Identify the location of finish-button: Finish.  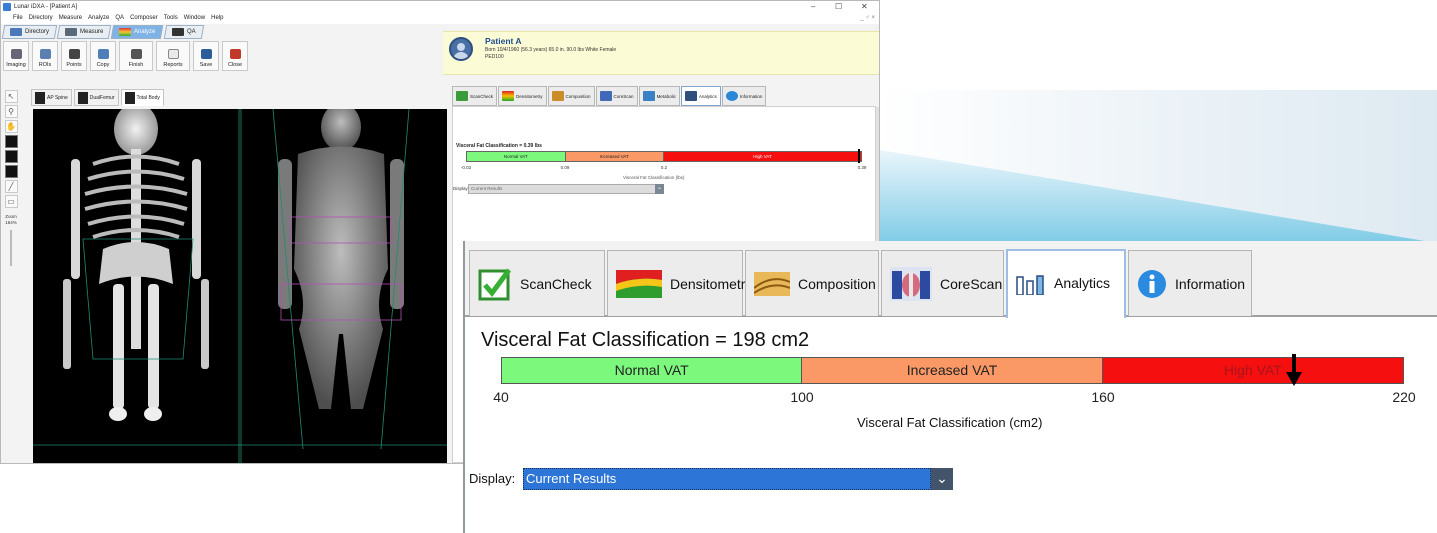
(136, 56).